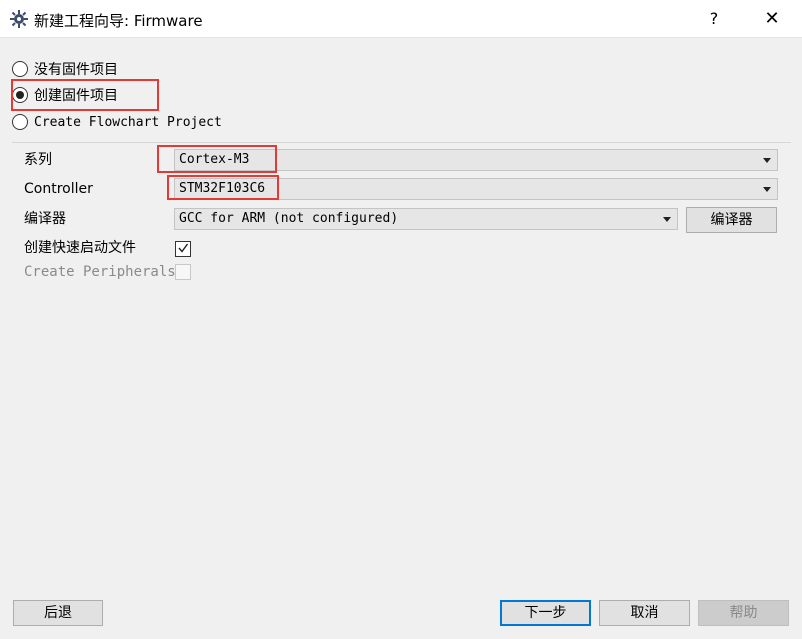 This screenshot has width=802, height=639. Describe the element at coordinates (58, 613) in the screenshot. I see `back-button: 后退` at that location.